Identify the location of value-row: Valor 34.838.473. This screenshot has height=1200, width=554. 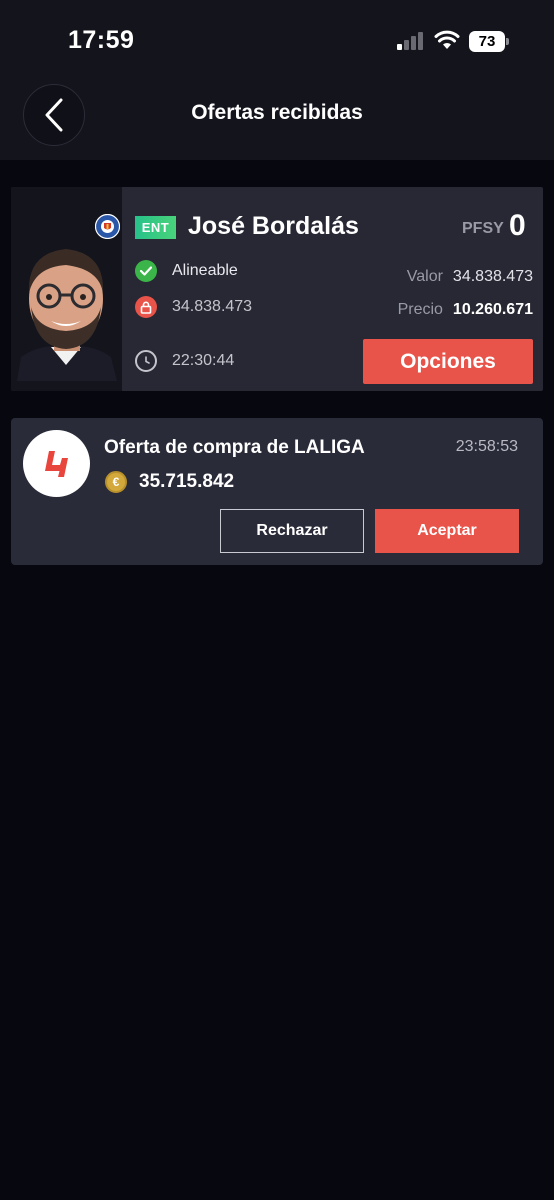
(470, 277).